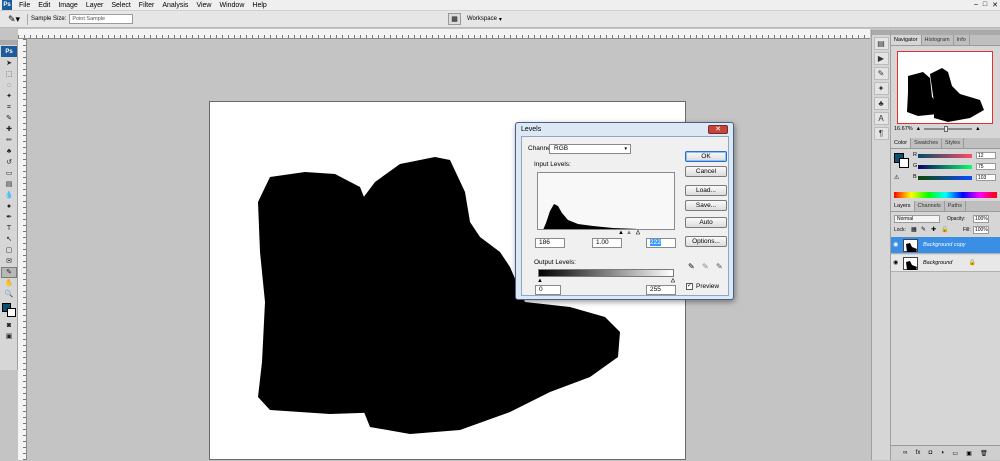 Image resolution: width=1000 pixels, height=461 pixels. I want to click on hand-tool-icon: ✋, so click(9, 283).